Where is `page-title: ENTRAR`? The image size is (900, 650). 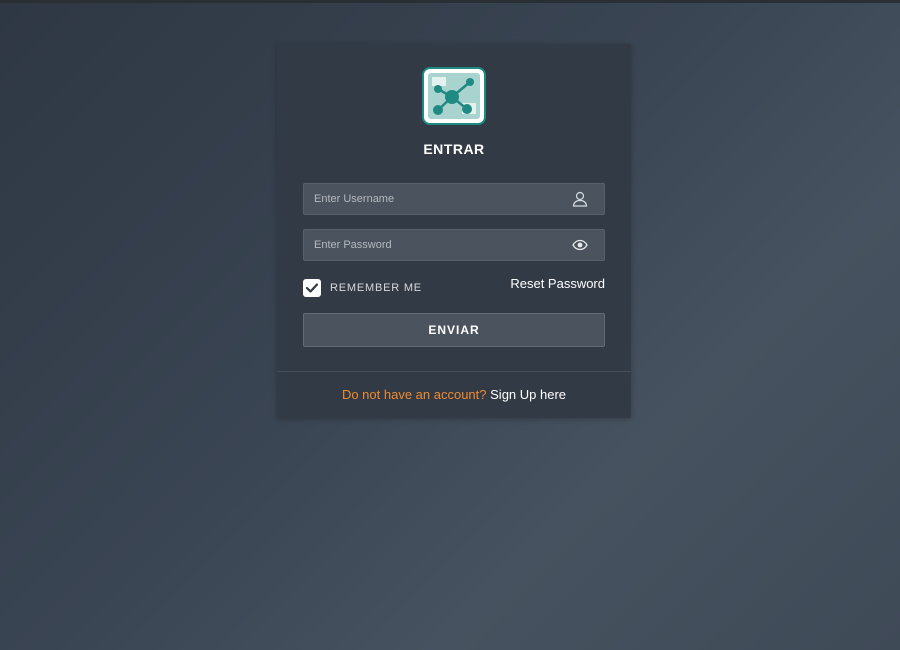
page-title: ENTRAR is located at coordinates (454, 149).